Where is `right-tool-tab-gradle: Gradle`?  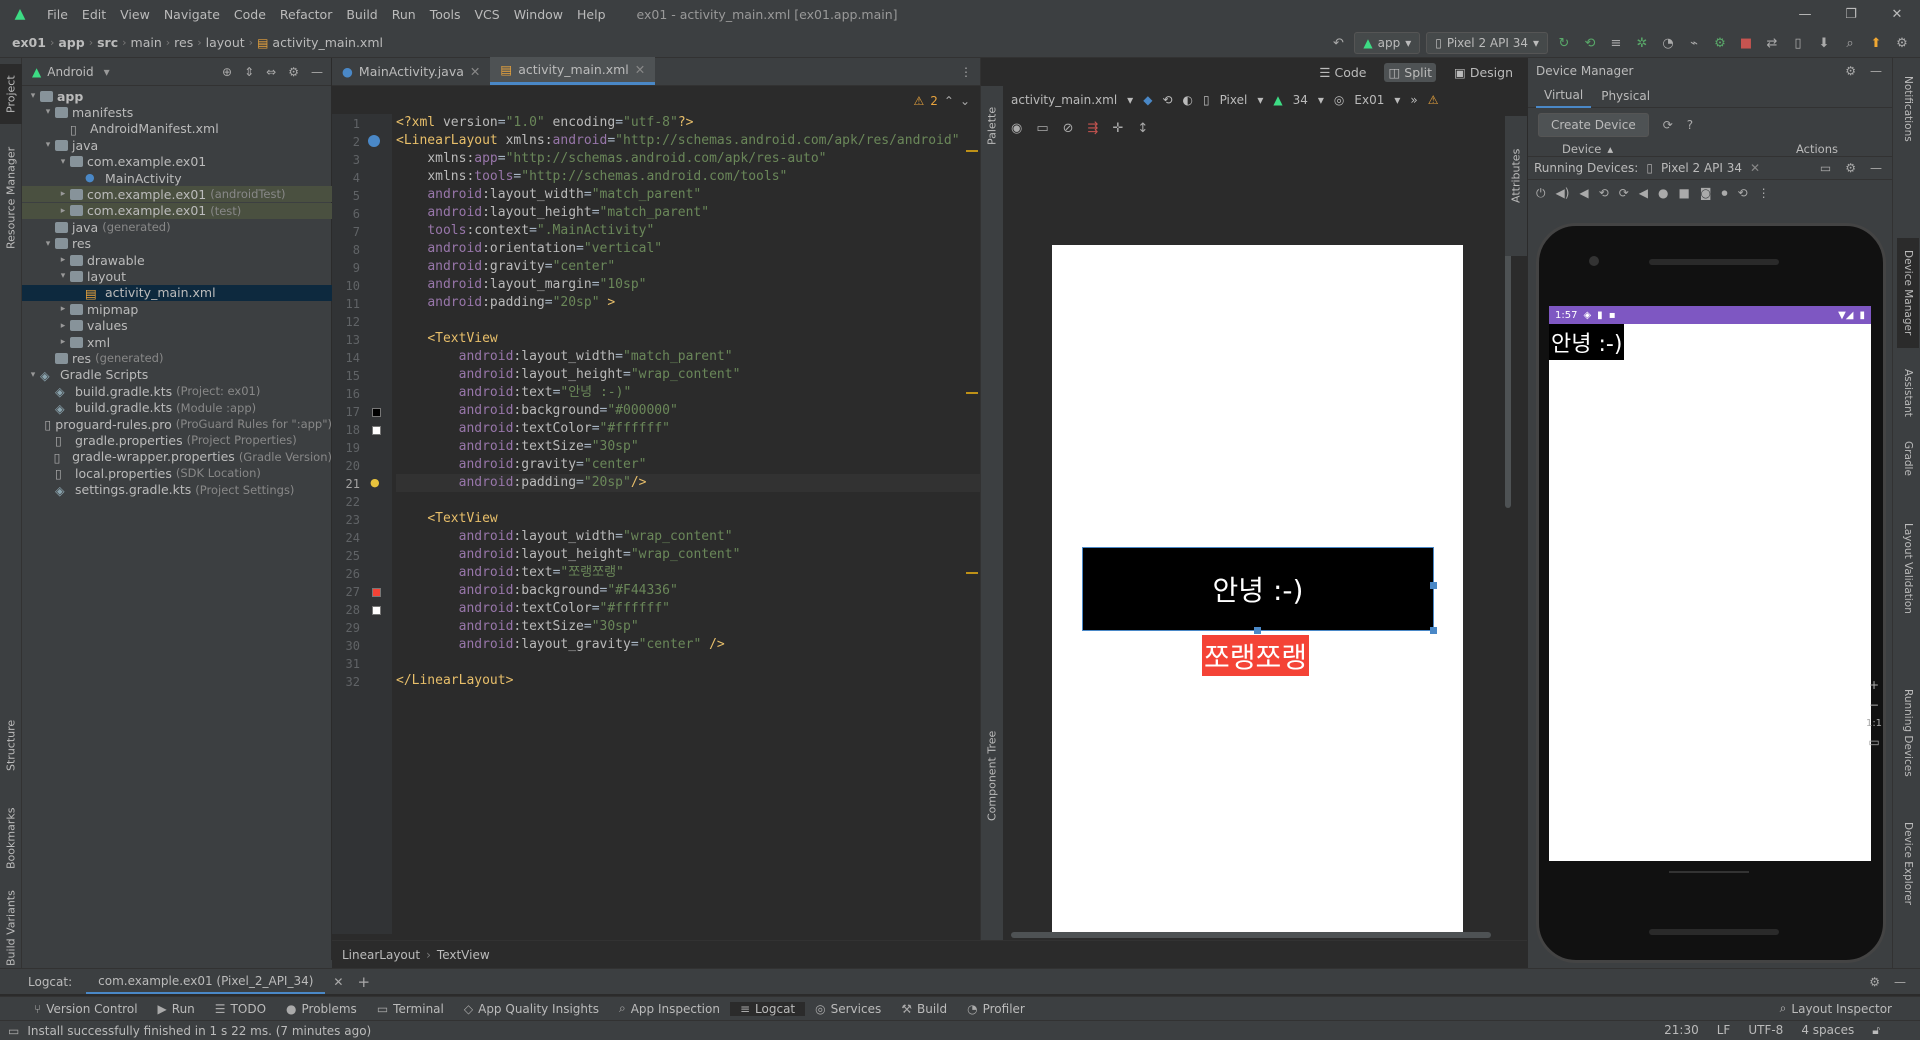
right-tool-tab-gradle: Gradle is located at coordinates (1908, 458).